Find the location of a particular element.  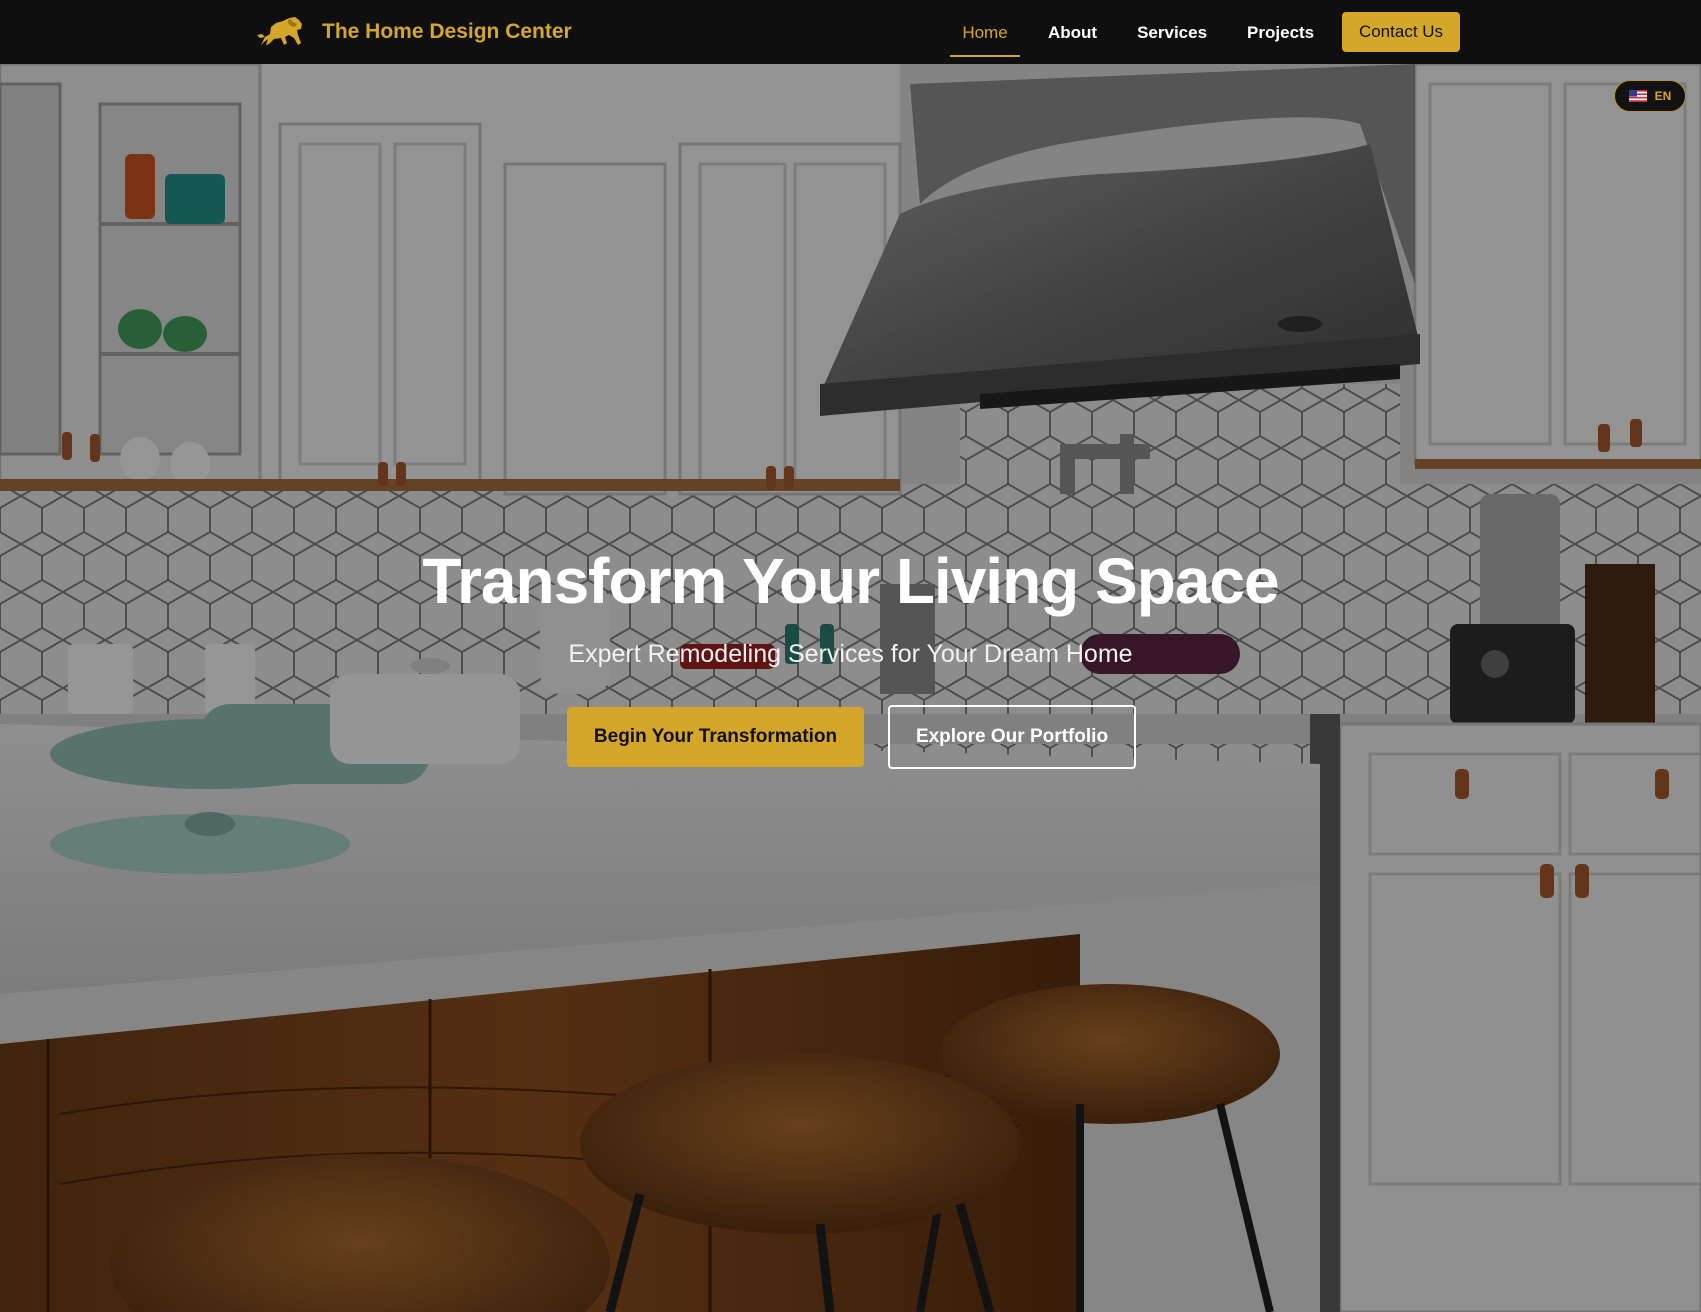

nav-home-link: Home is located at coordinates (985, 40).